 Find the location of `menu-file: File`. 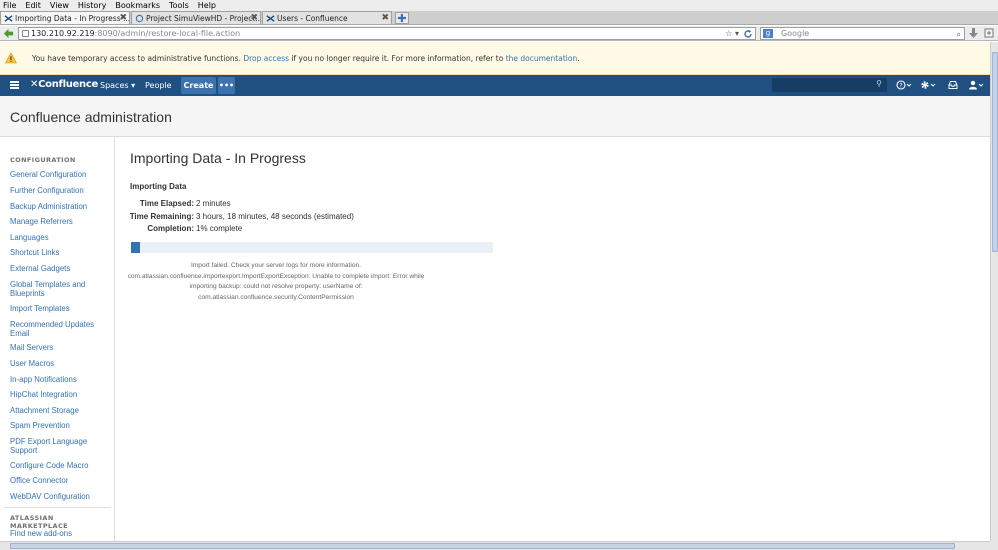

menu-file: File is located at coordinates (9, 5).